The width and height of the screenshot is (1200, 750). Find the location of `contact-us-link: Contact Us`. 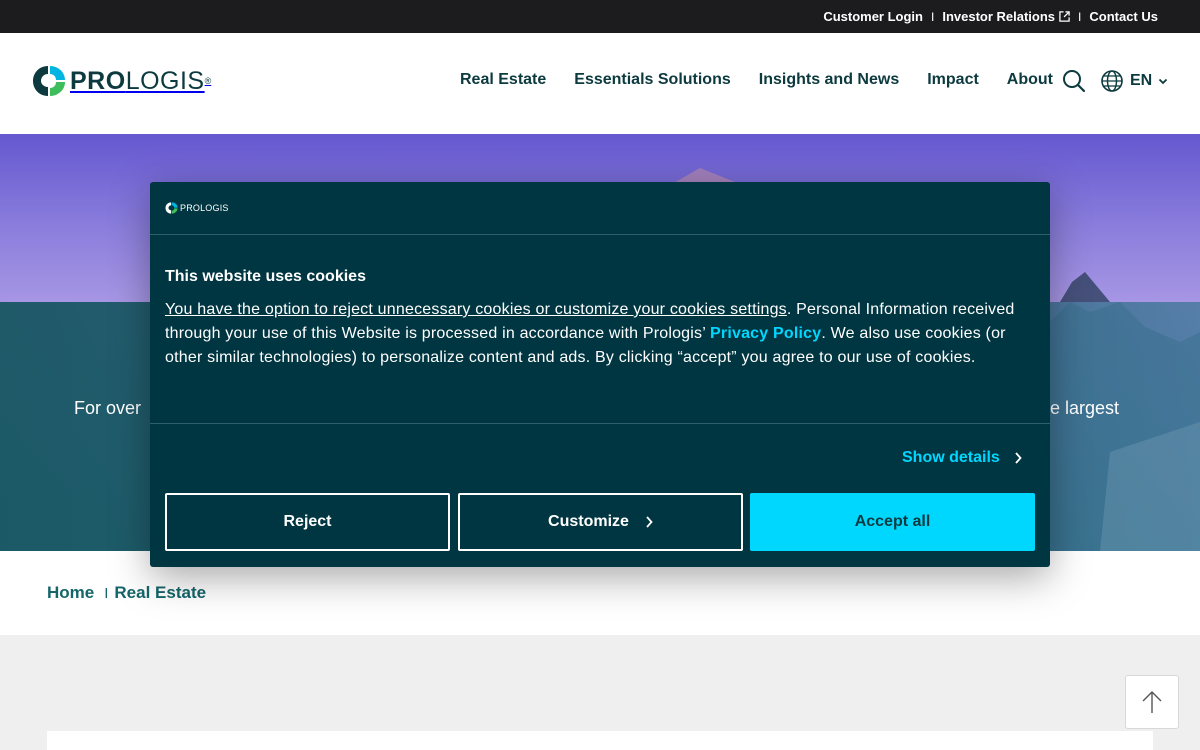

contact-us-link: Contact Us is located at coordinates (1123, 16).